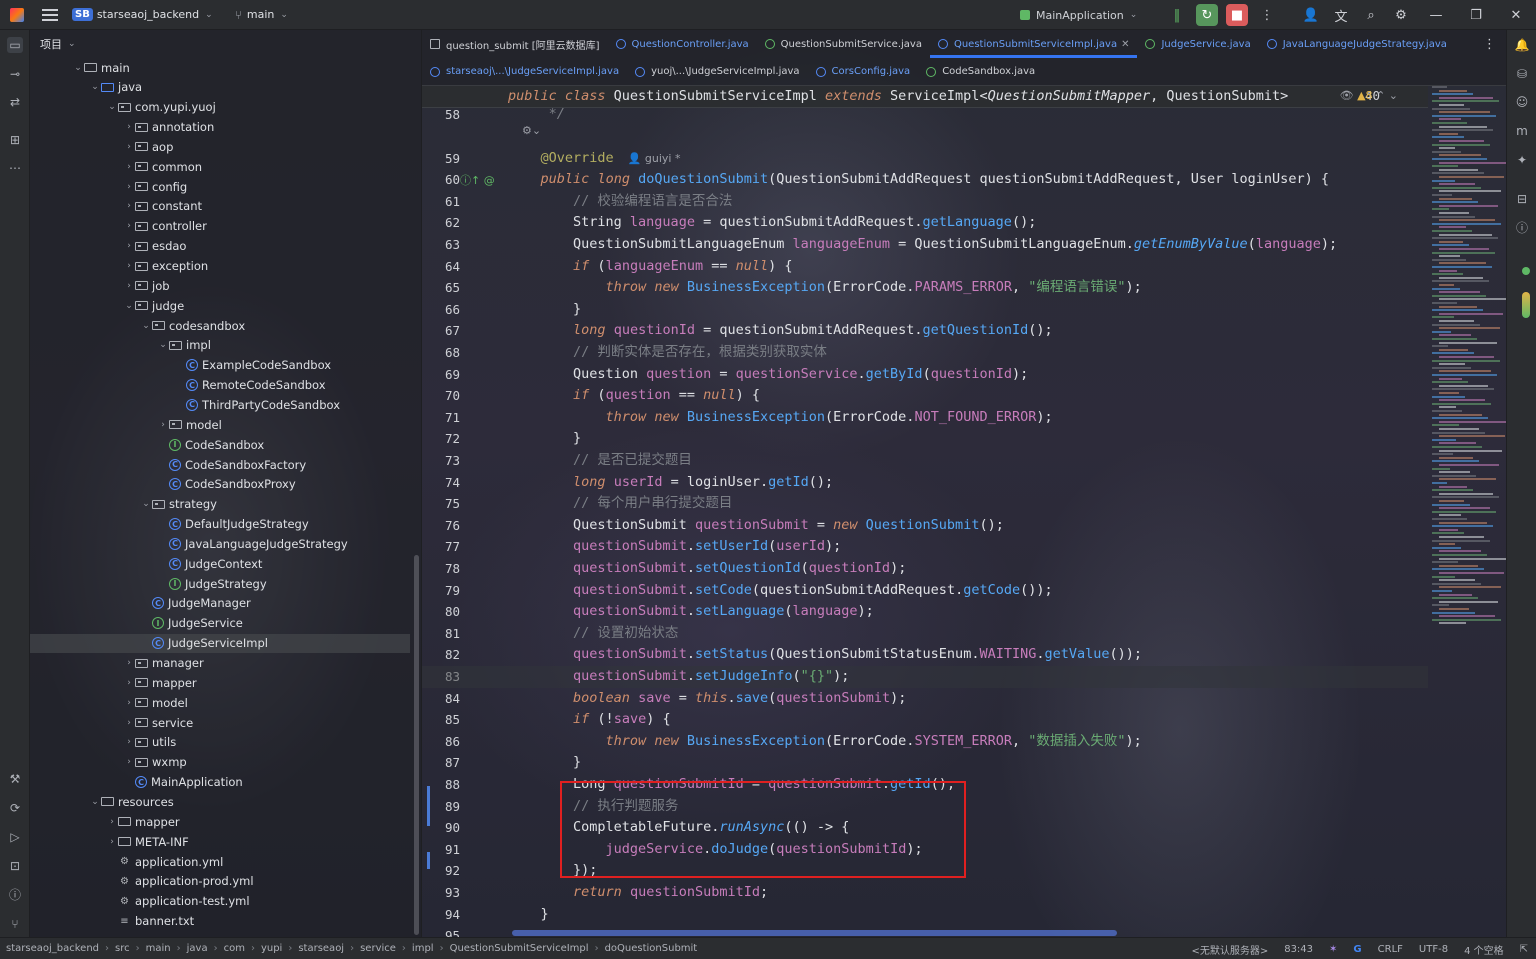 This screenshot has height=959, width=1536. I want to click on code-line: // 设置初始状态, so click(593, 634).